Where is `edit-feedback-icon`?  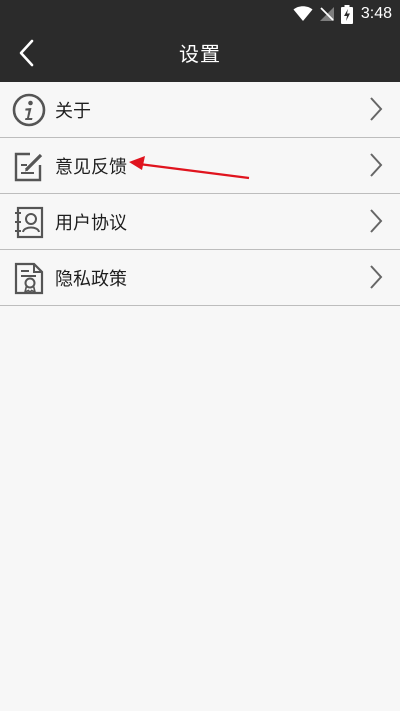
edit-feedback-icon is located at coordinates (29, 166).